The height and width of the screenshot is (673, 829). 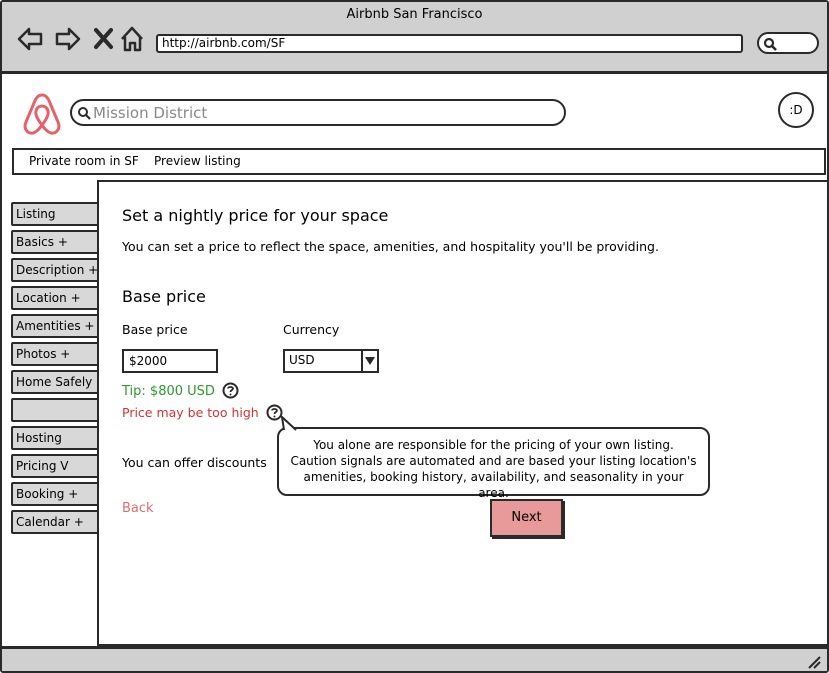 What do you see at coordinates (311, 329) in the screenshot?
I see `currency-label: Currency` at bounding box center [311, 329].